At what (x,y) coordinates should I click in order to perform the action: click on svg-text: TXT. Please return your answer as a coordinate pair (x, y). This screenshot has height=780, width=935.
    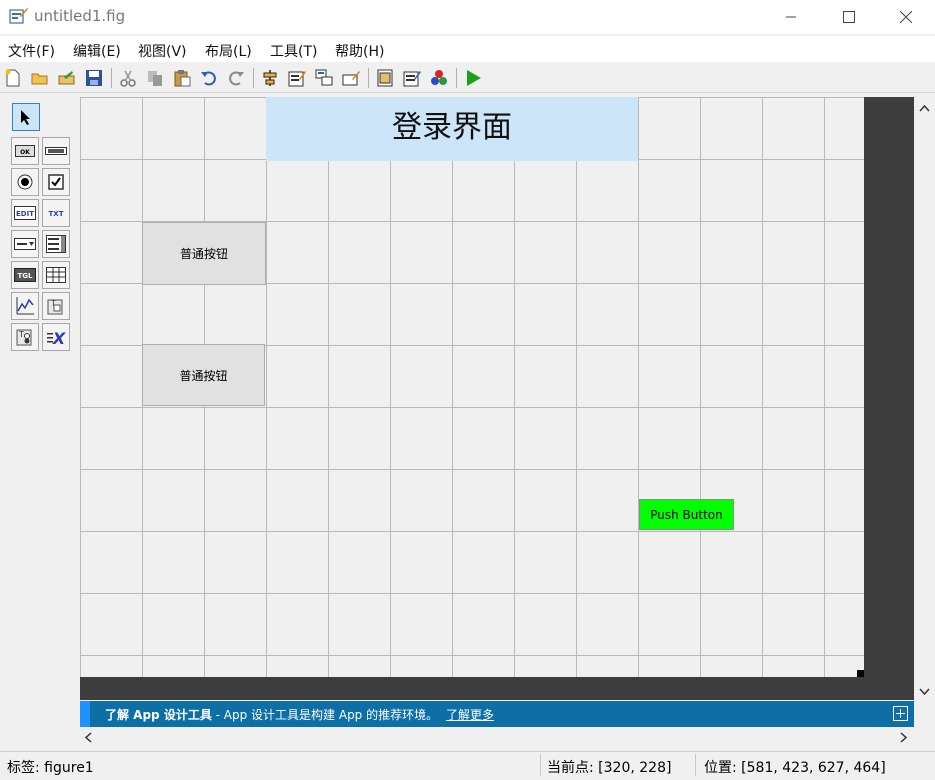
    Looking at the image, I should click on (56, 214).